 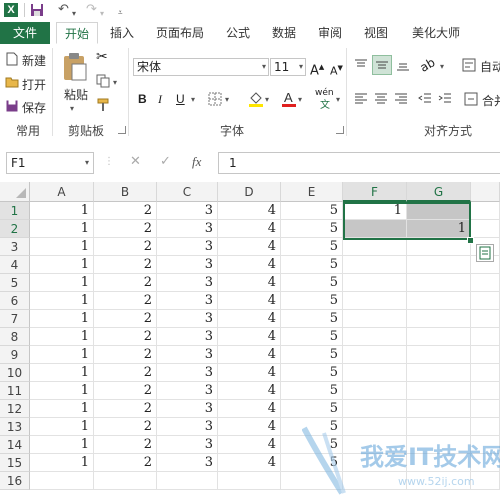 What do you see at coordinates (439, 337) in the screenshot?
I see `cell-g8` at bounding box center [439, 337].